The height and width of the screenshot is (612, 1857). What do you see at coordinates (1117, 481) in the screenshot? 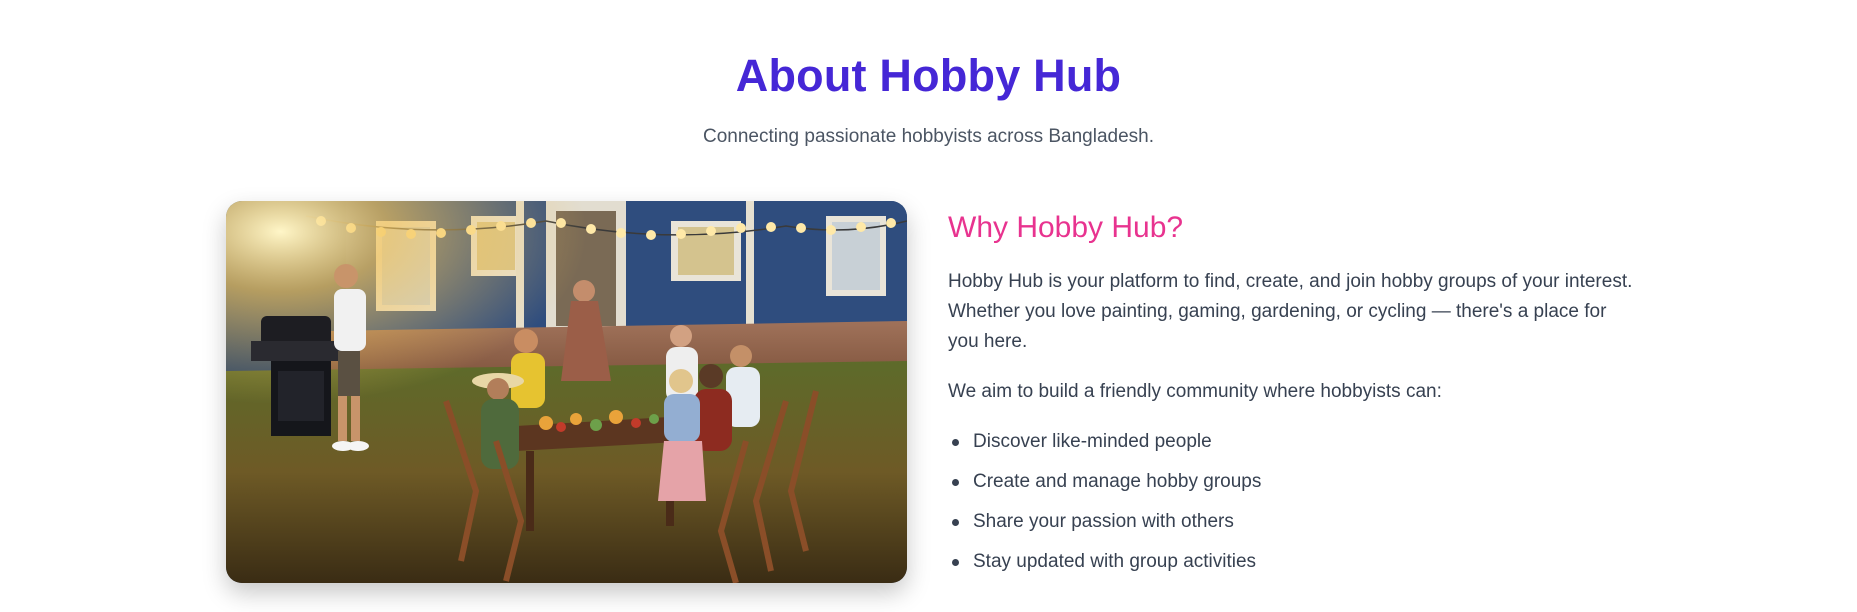
I see `list-item-label: Create and manage hobby groups` at bounding box center [1117, 481].